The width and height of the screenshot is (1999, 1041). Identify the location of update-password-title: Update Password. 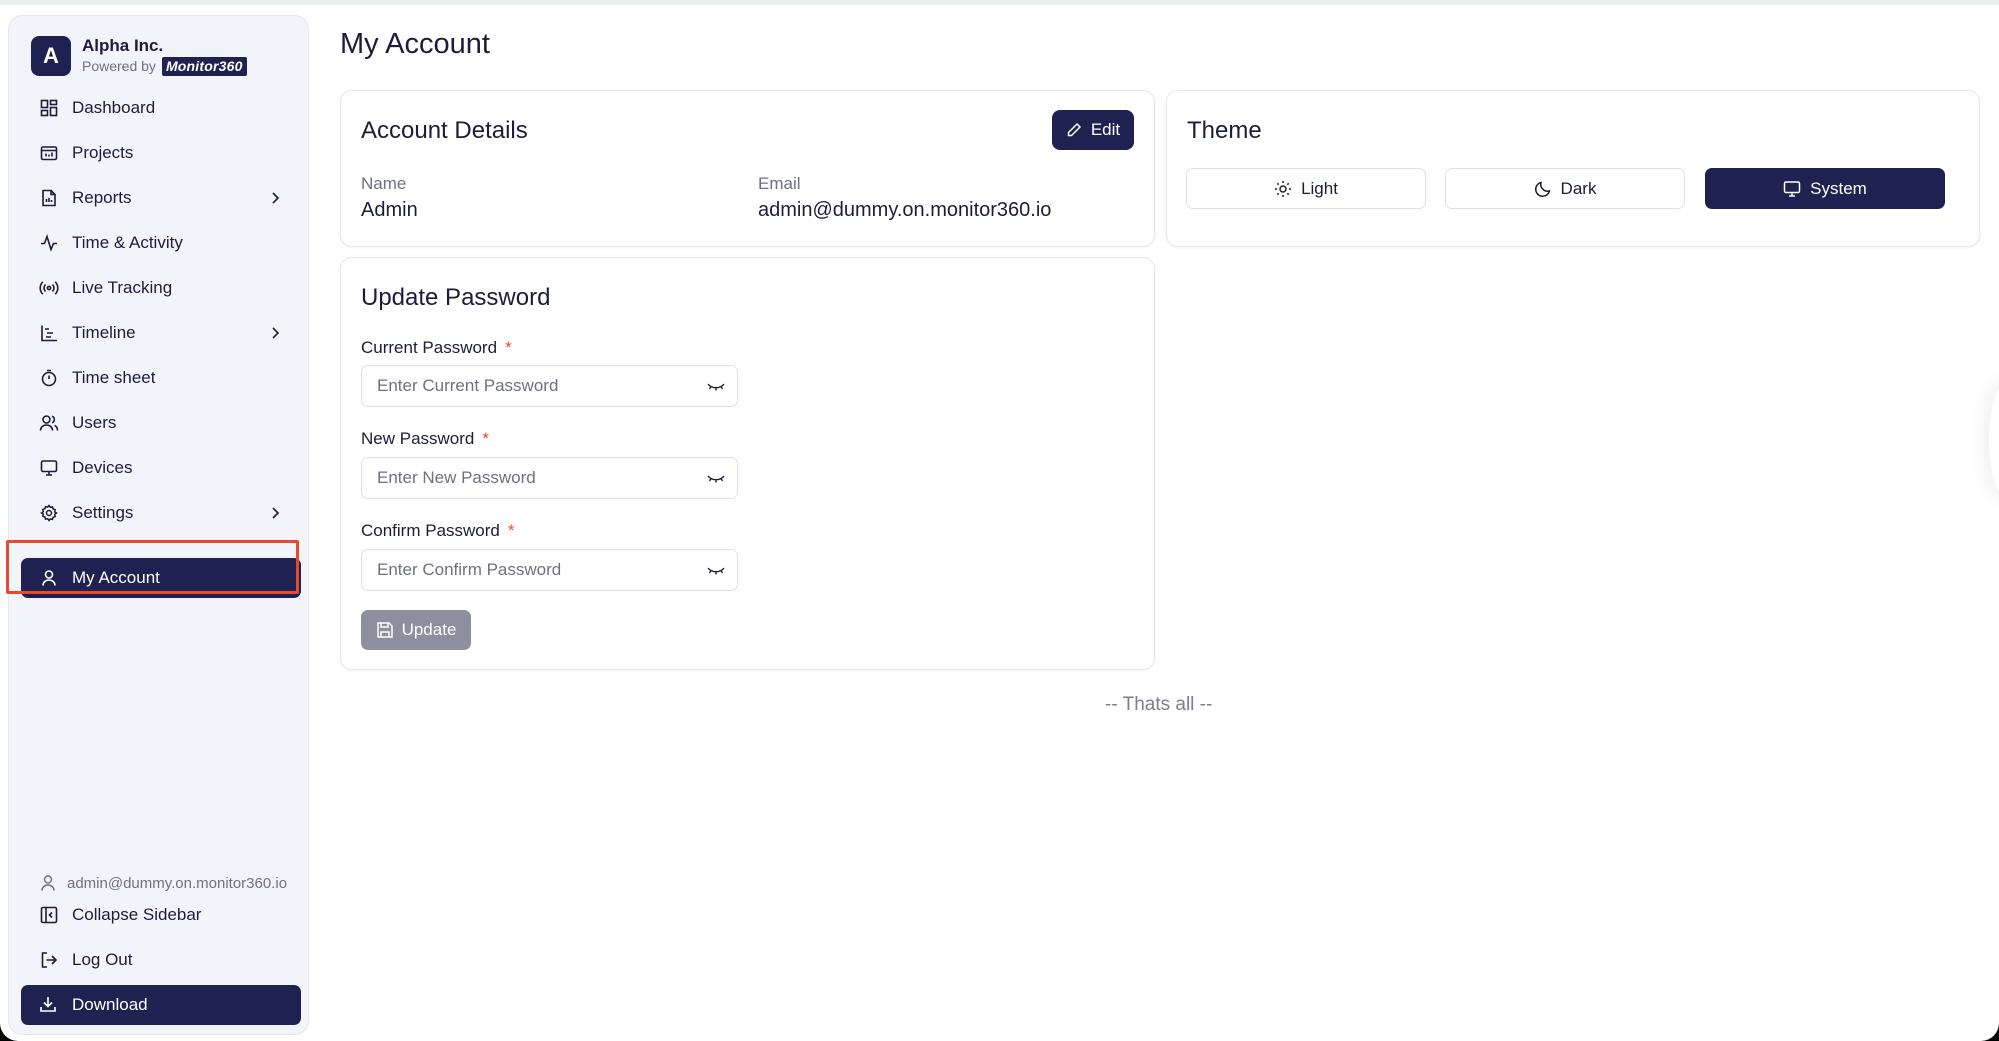
(456, 297).